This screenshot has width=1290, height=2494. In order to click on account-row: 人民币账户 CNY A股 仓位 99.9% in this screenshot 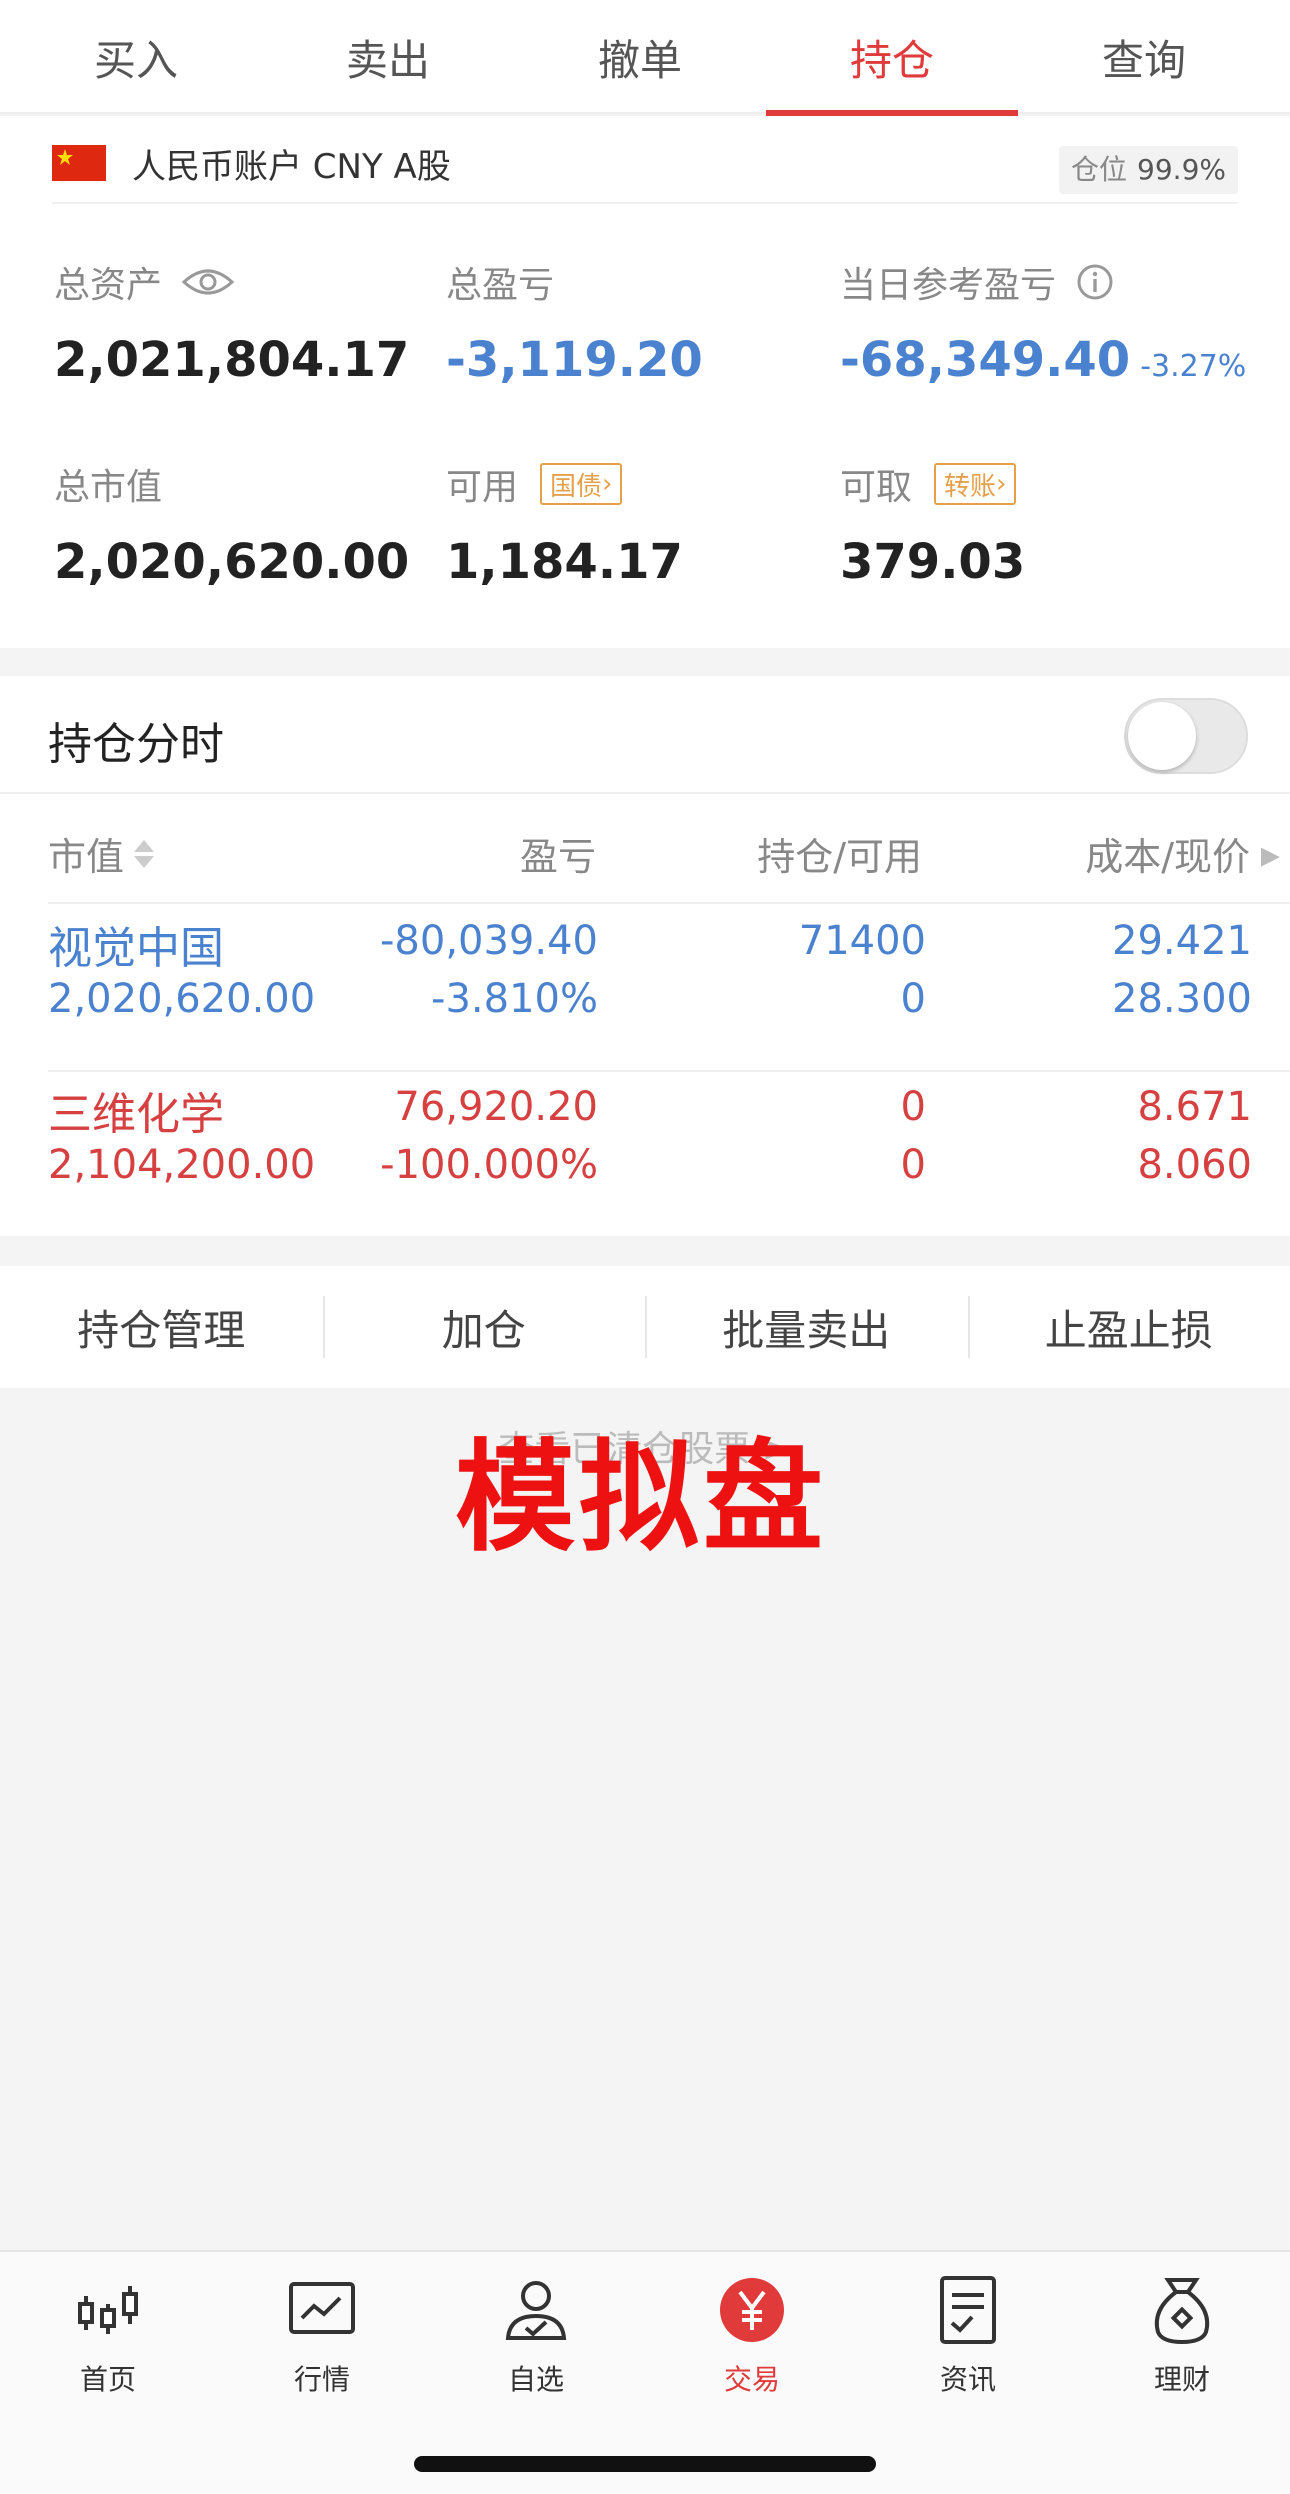, I will do `click(645, 172)`.